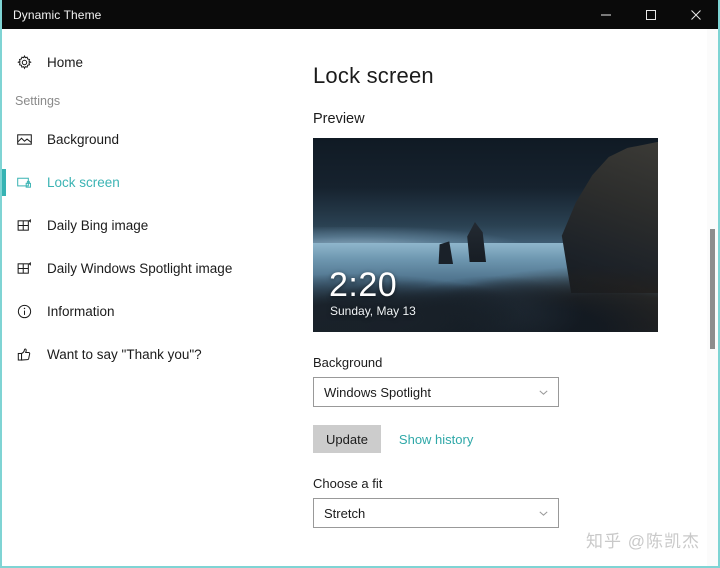  Describe the element at coordinates (81, 311) in the screenshot. I see `sidebar-item-label: Information` at that location.